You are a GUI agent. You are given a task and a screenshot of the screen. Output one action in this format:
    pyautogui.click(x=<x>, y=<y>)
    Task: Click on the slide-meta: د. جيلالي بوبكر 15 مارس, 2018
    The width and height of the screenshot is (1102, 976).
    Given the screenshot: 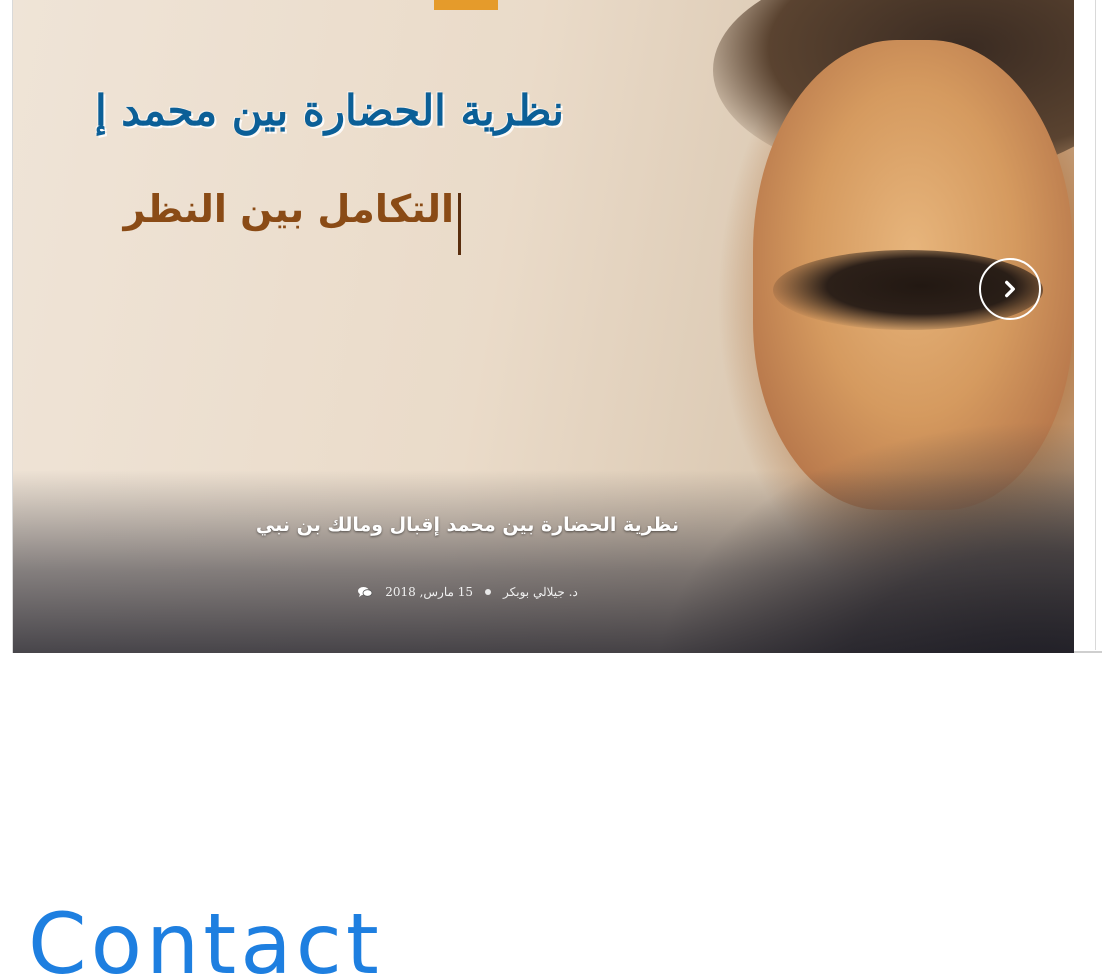 What is the action you would take?
    pyautogui.click(x=467, y=592)
    